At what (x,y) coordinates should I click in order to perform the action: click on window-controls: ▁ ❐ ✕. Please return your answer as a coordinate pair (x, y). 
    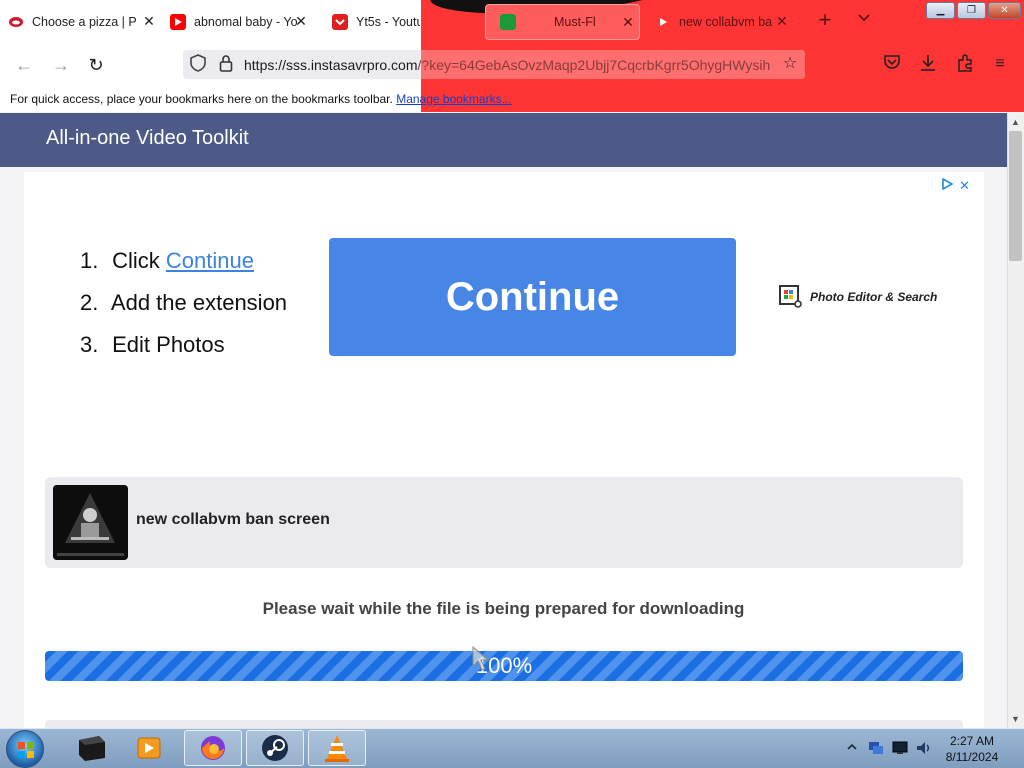
    Looking at the image, I should click on (973, 10).